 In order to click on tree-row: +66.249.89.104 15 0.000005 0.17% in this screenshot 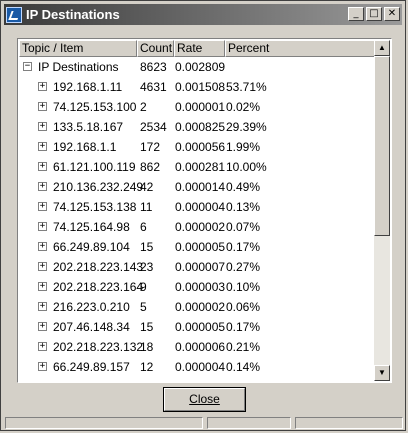, I will do `click(197, 247)`.